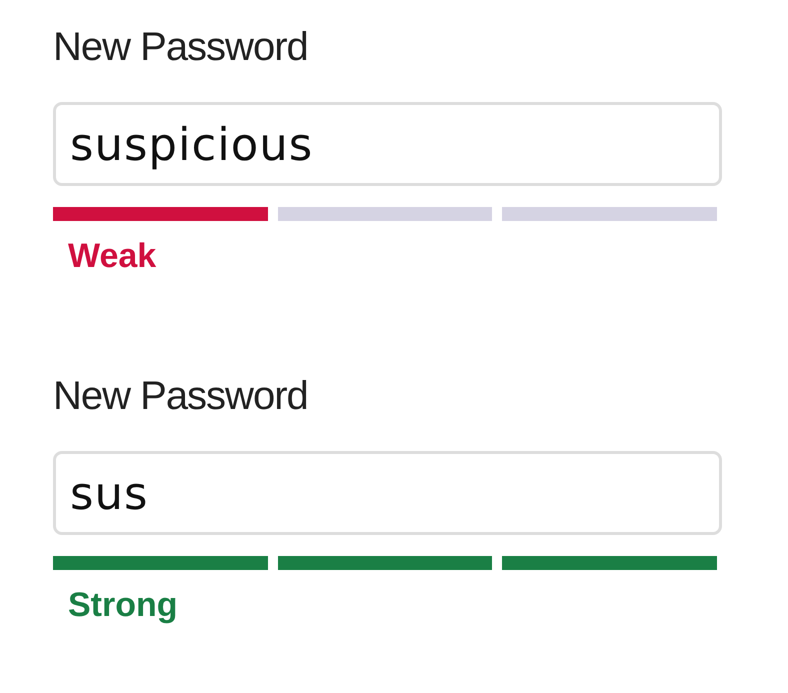  Describe the element at coordinates (387, 493) in the screenshot. I see `password-field: sus` at that location.